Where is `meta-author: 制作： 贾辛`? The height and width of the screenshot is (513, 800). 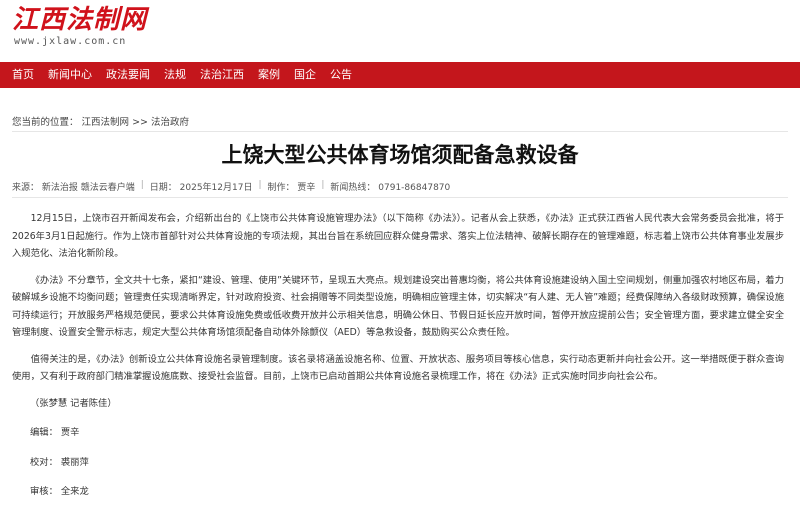 meta-author: 制作： 贾辛 is located at coordinates (291, 188).